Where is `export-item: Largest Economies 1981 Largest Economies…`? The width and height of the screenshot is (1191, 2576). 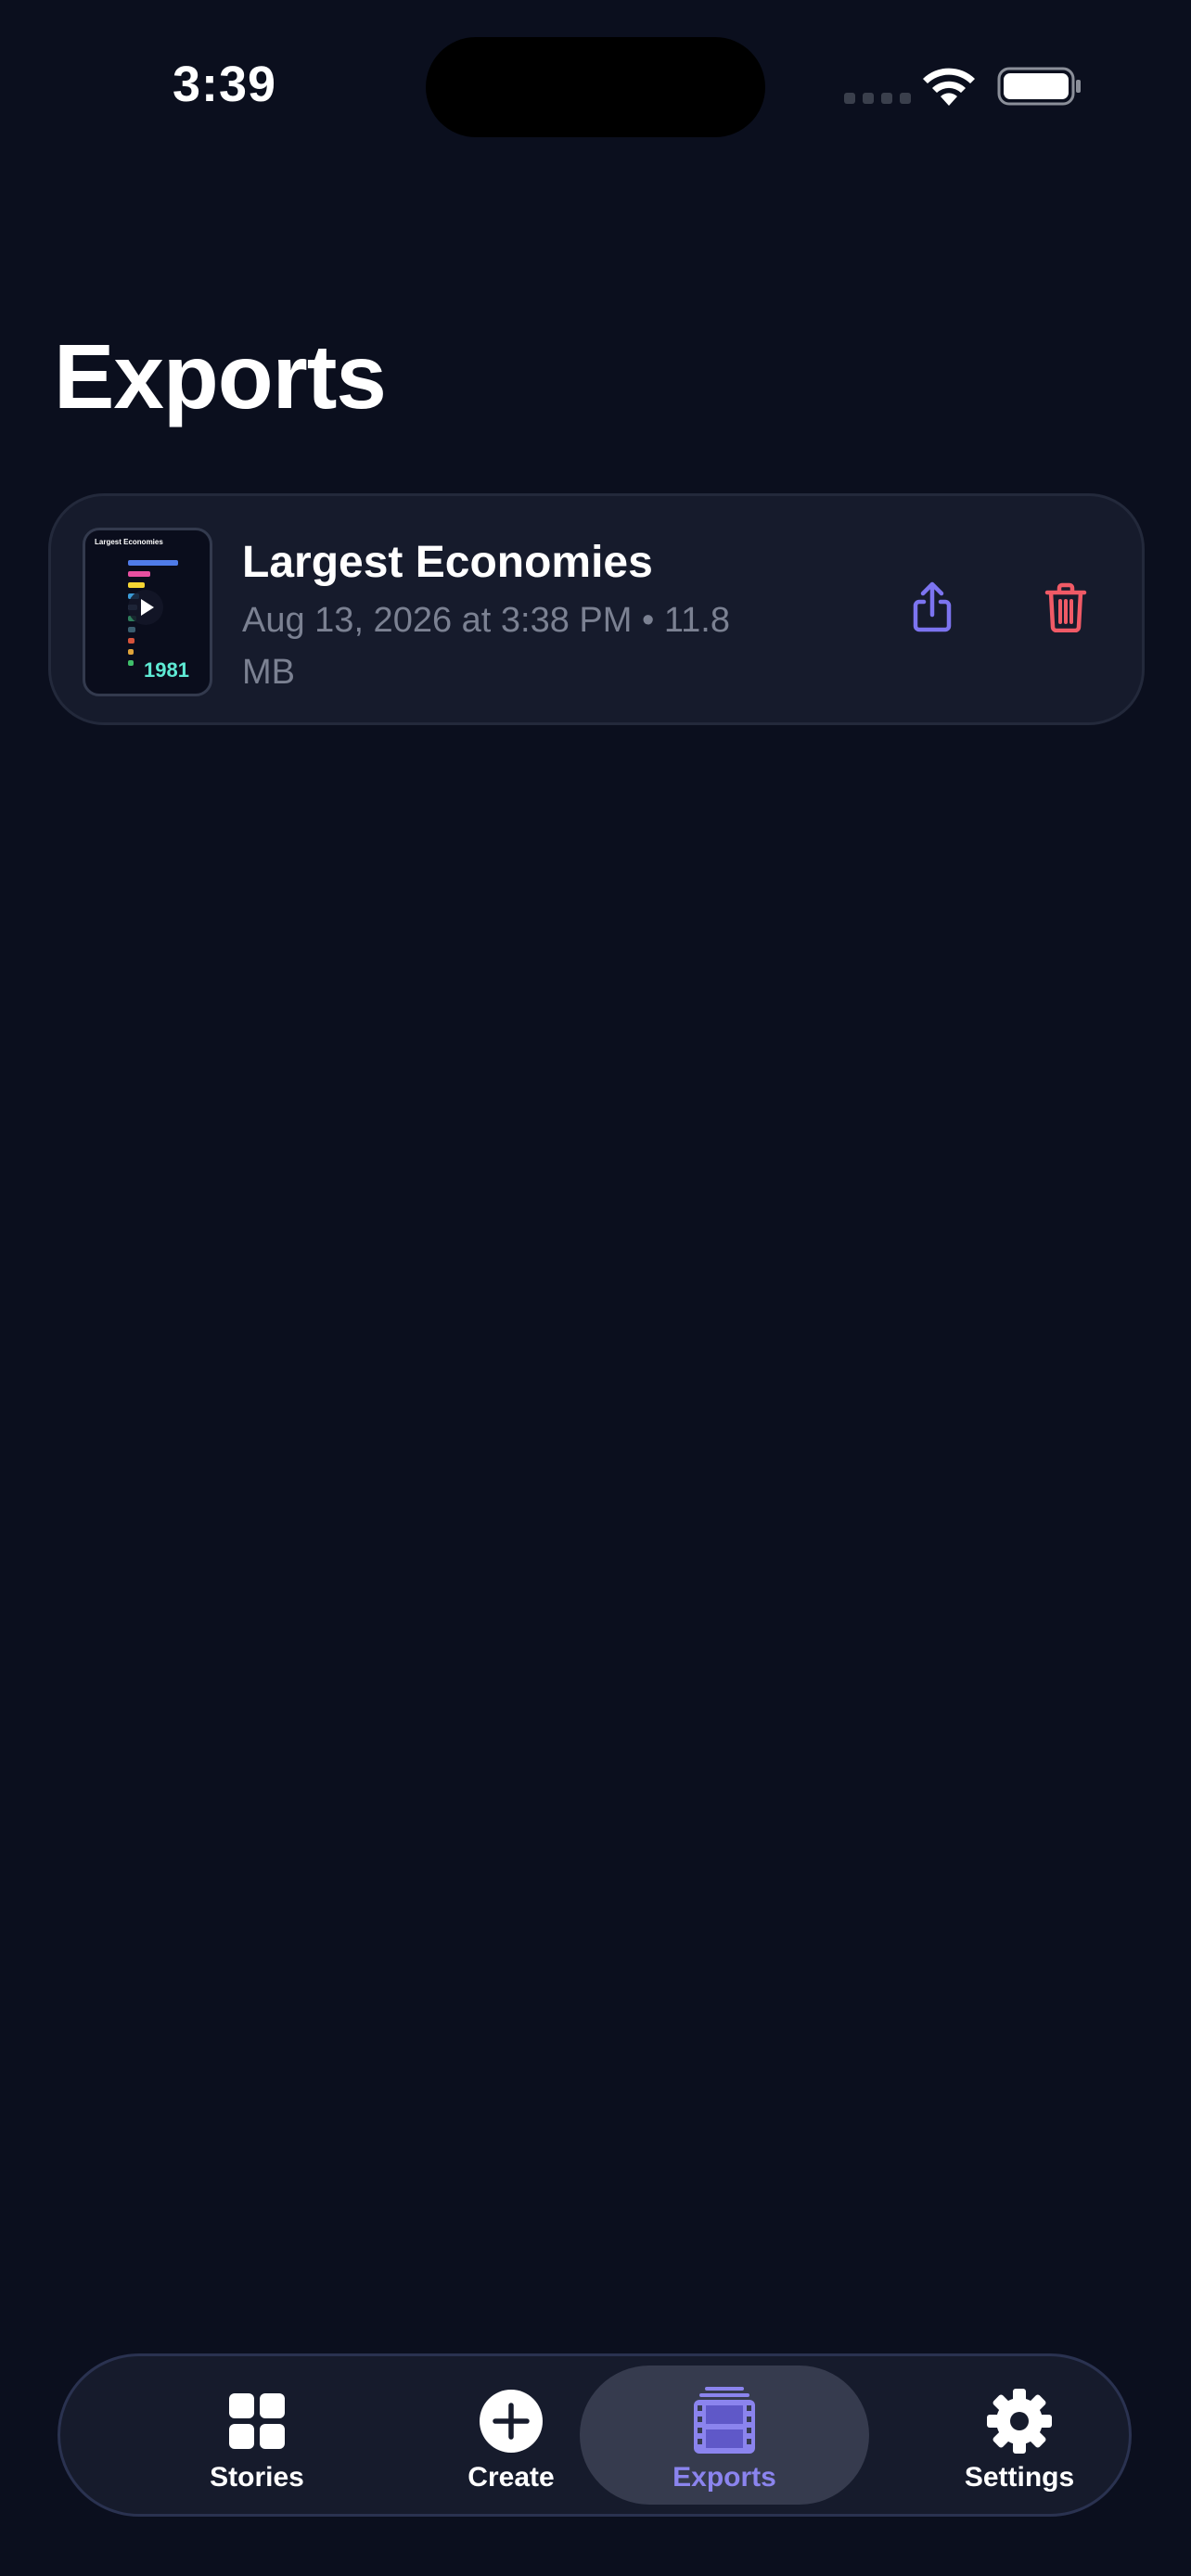
export-item: Largest Economies 1981 Largest Economies… is located at coordinates (597, 609).